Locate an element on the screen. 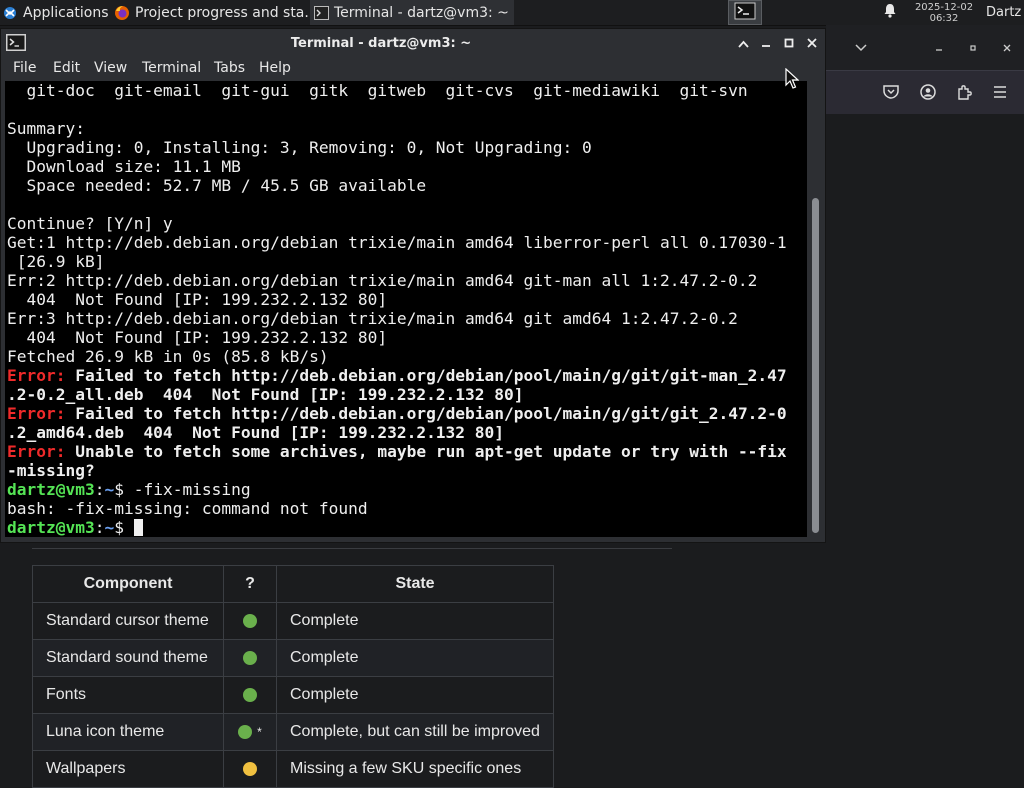 The image size is (1024, 788). terminal-line: dartz@vm3:~$ -fix-missing is located at coordinates (129, 489).